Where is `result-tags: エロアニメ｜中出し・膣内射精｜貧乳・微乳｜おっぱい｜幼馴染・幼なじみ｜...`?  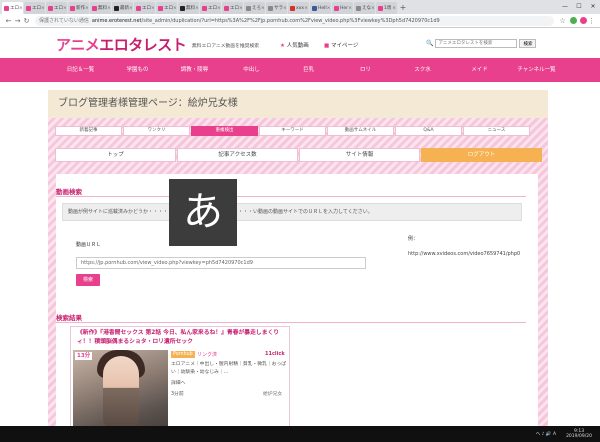 result-tags: エロアニメ｜中出し・膣内射精｜貧乳・微乳｜おっぱい｜幼馴染・幼なじみ｜... is located at coordinates (229, 368).